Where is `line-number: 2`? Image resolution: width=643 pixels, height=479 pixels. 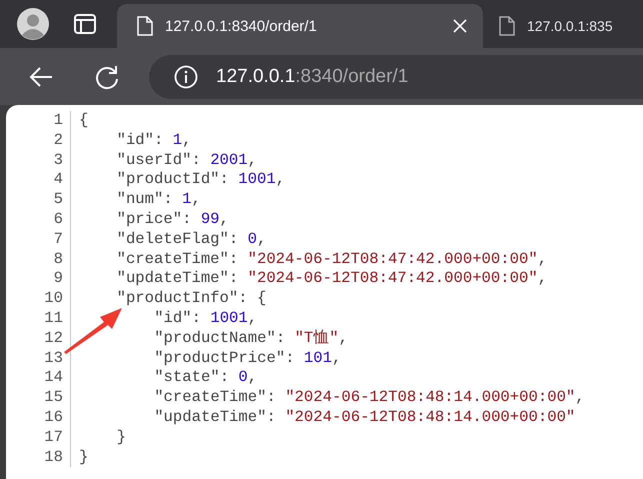 line-number: 2 is located at coordinates (38, 140).